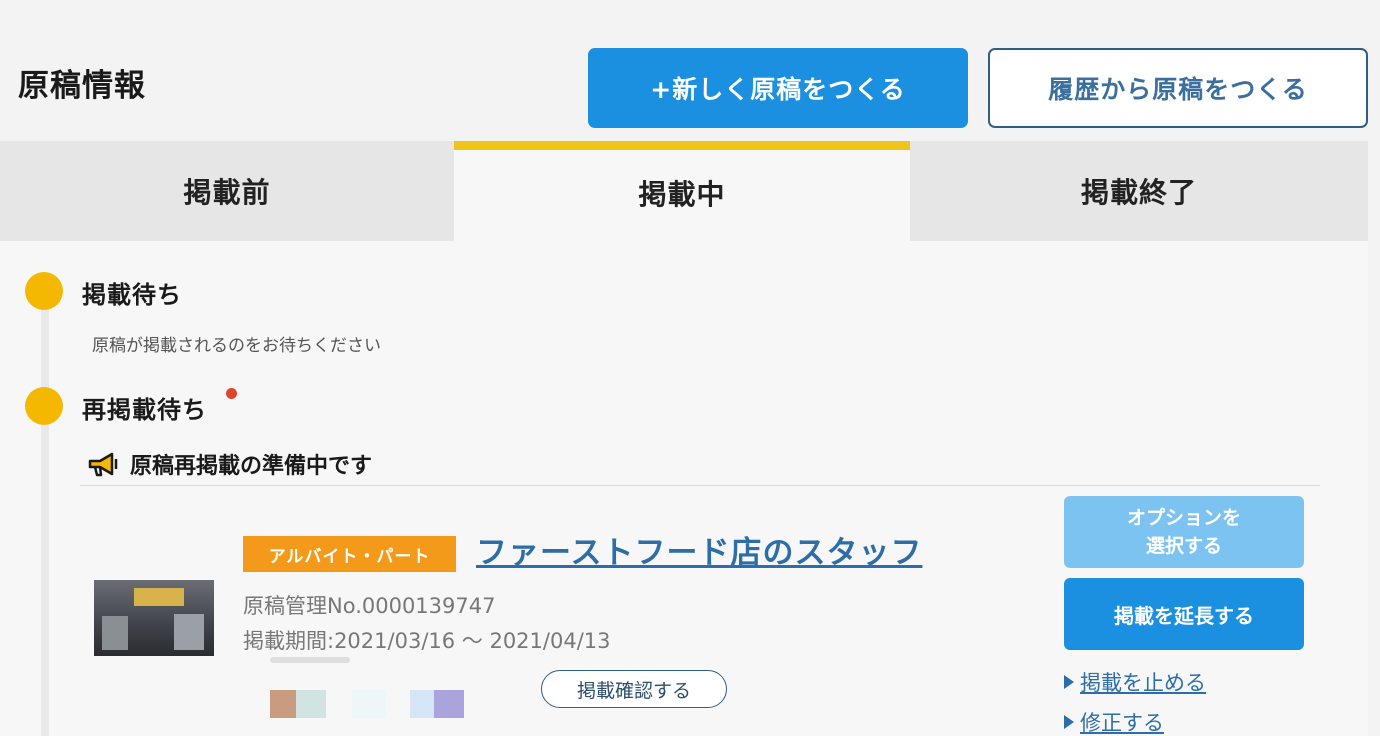  Describe the element at coordinates (369, 606) in the screenshot. I see `manage-number: 原稿管理No.0000139747` at that location.